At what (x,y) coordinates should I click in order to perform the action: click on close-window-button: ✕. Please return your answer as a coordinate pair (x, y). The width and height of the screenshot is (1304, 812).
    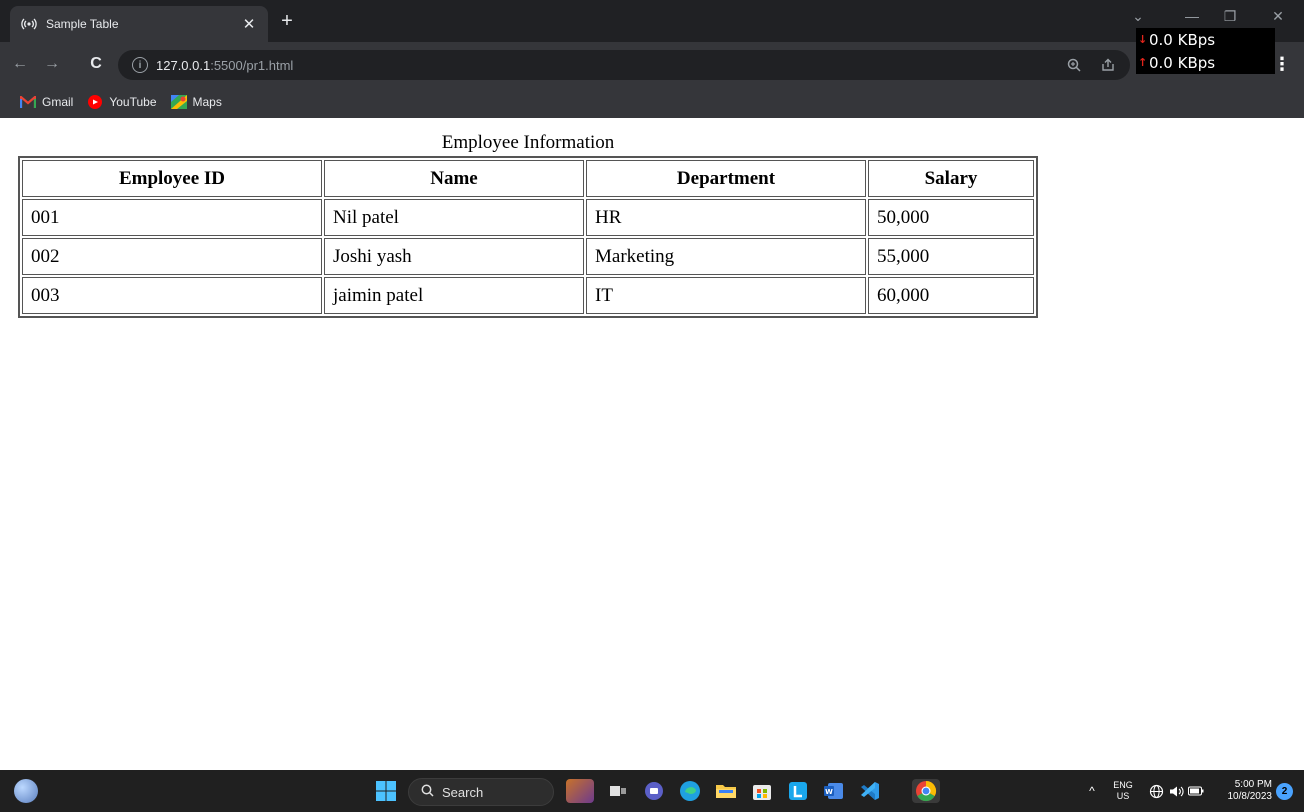
    Looking at the image, I should click on (1278, 16).